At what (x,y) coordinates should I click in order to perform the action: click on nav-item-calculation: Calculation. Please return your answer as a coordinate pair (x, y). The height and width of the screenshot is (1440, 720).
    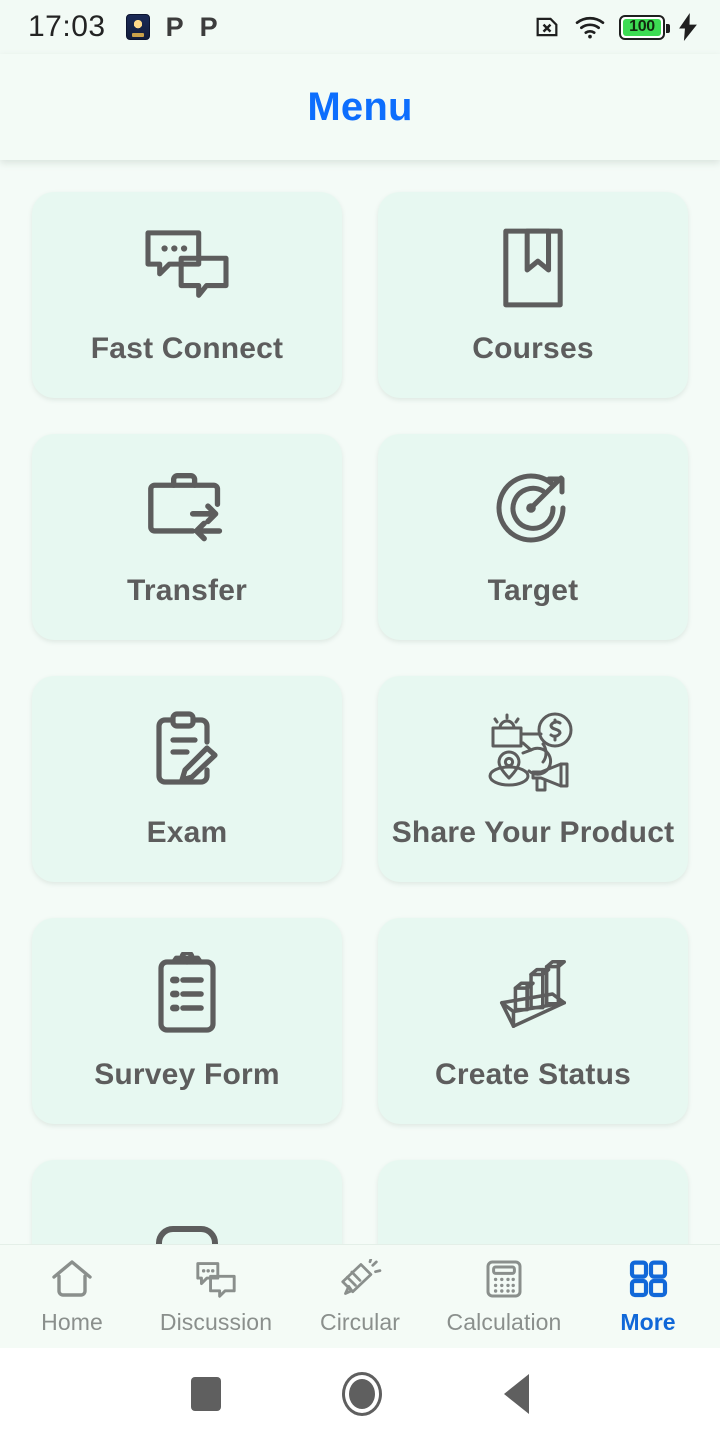
    Looking at the image, I should click on (504, 1296).